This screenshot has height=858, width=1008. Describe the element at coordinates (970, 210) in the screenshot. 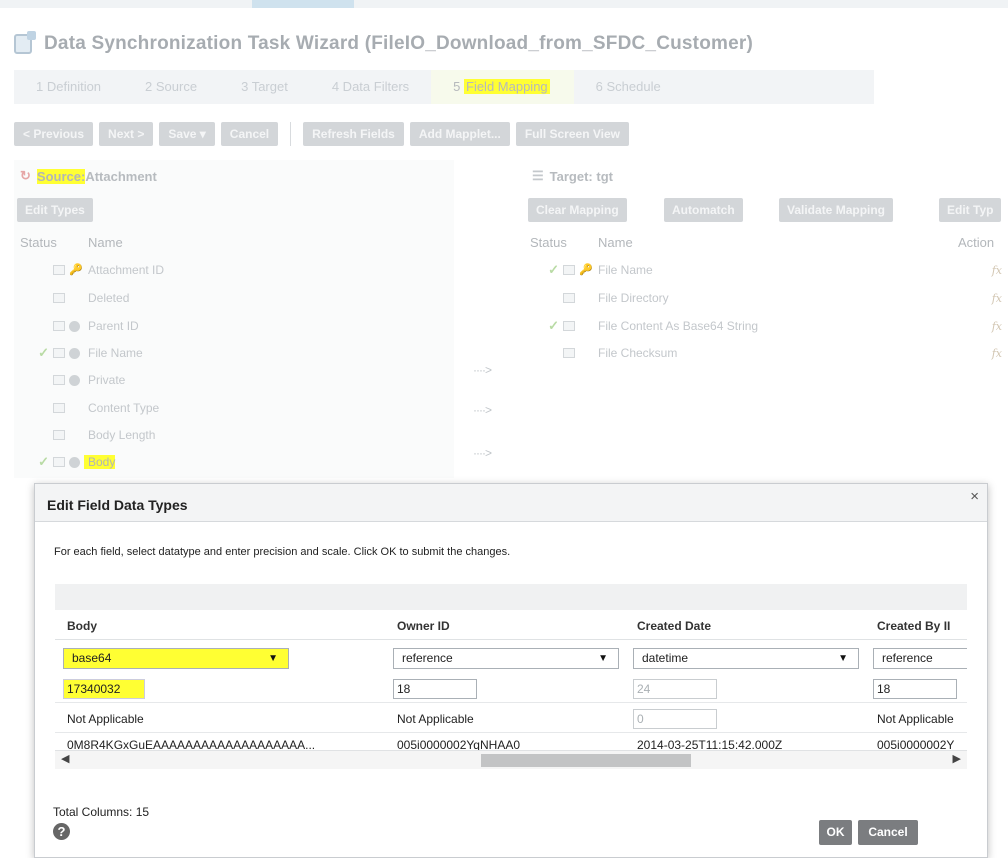

I see `target-edit-types-button: Edit Typ` at that location.